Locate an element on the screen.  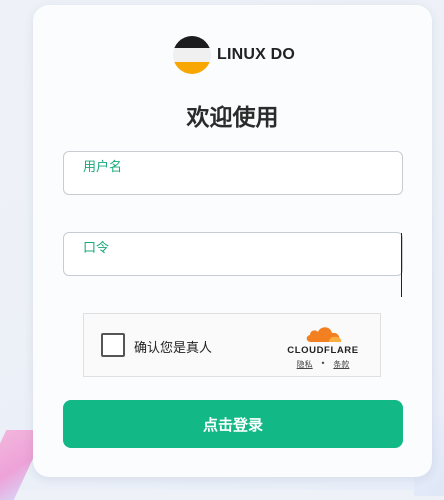
password-field: 口令 is located at coordinates (233, 254).